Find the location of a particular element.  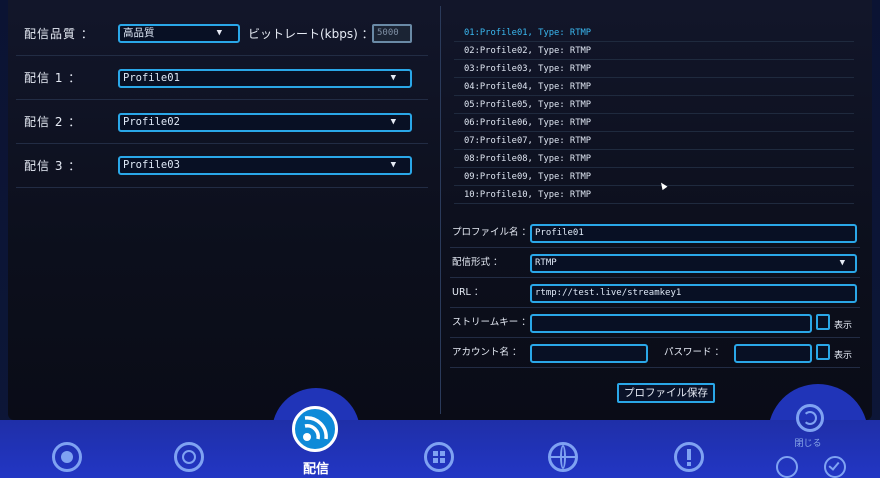

check-icon is located at coordinates (835, 467).